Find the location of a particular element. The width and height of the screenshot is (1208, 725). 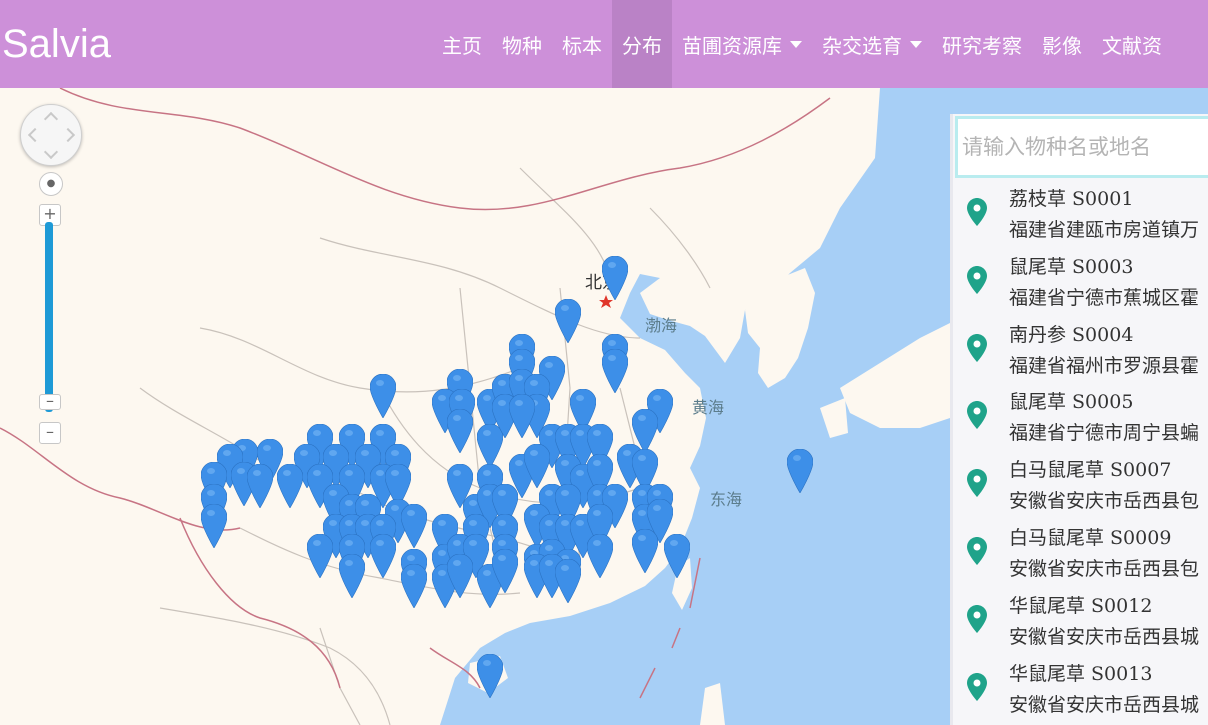

nav-item-distribution: 分布 is located at coordinates (642, 44).